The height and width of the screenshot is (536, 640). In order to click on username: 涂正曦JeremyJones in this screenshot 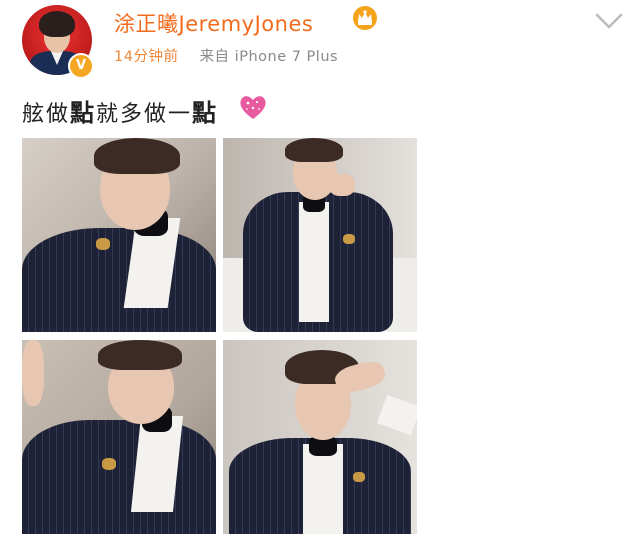, I will do `click(213, 23)`.